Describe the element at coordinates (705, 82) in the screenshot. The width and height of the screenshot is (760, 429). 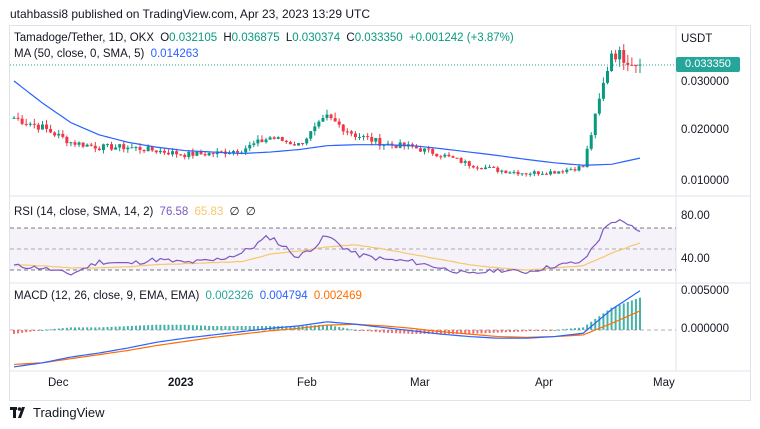
I see `price-tick-1: 0.030000` at that location.